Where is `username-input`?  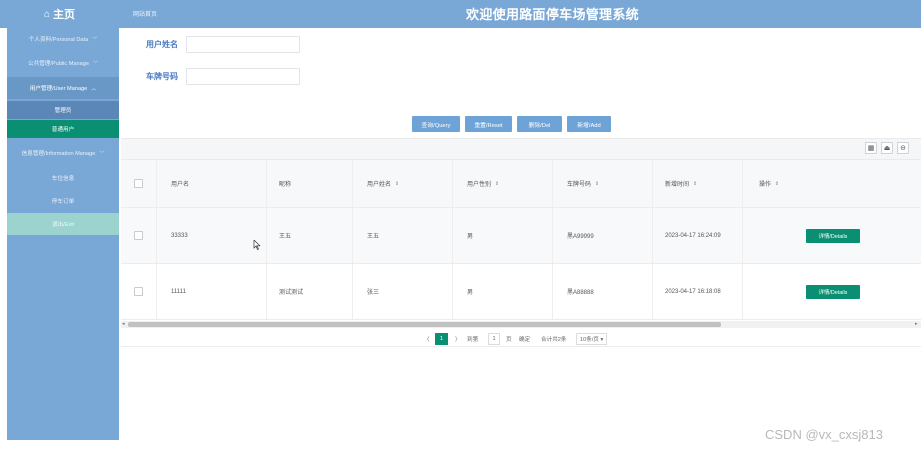 username-input is located at coordinates (243, 44).